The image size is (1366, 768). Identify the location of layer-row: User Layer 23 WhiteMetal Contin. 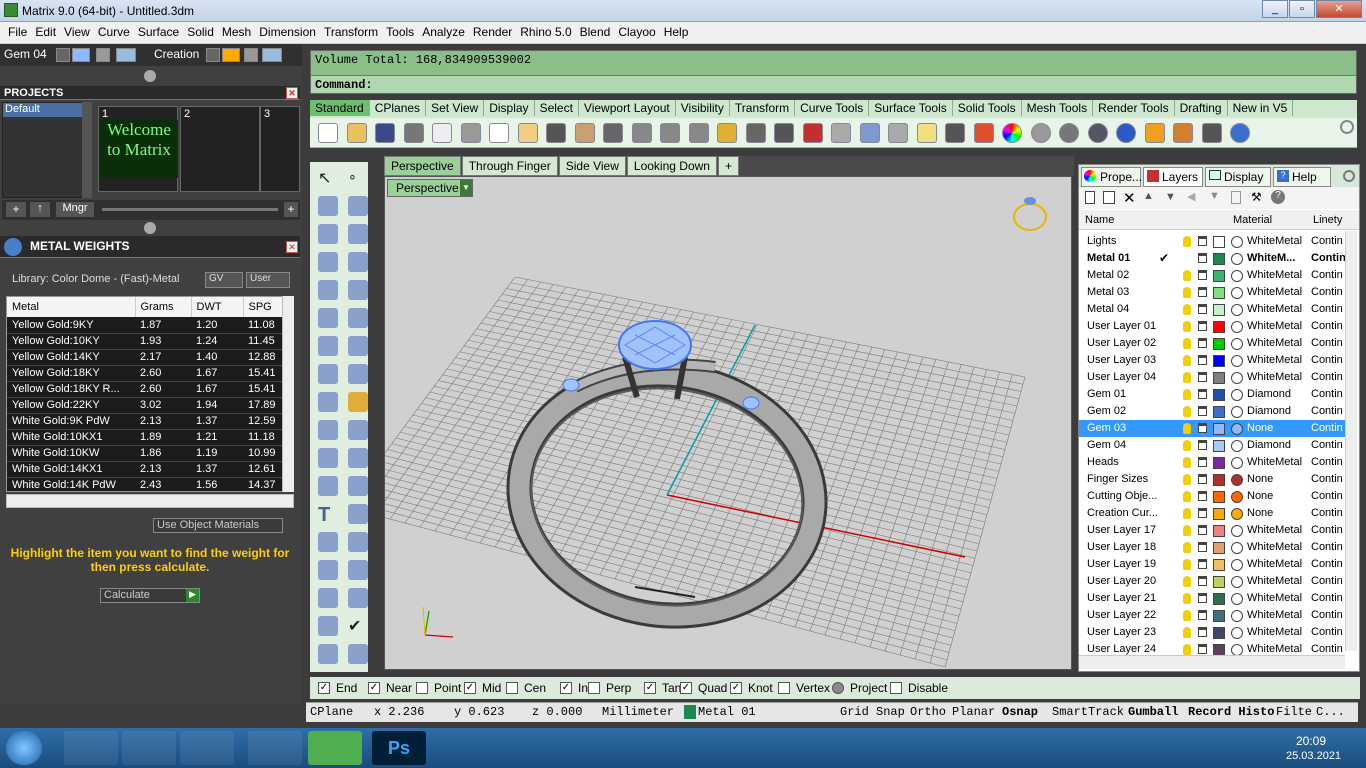
(1213, 632).